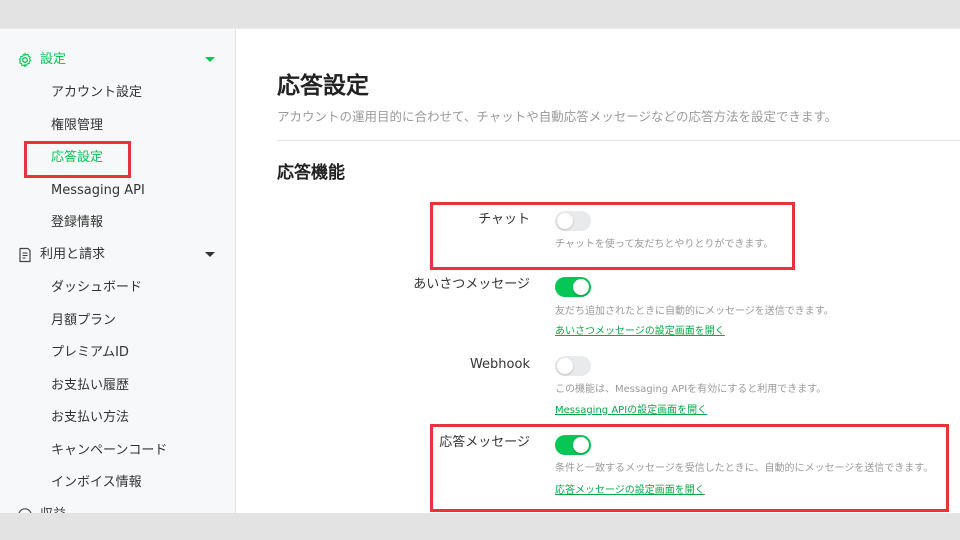  Describe the element at coordinates (96, 483) in the screenshot. I see `sidebar-item-invoice-info: インボイス情報` at that location.